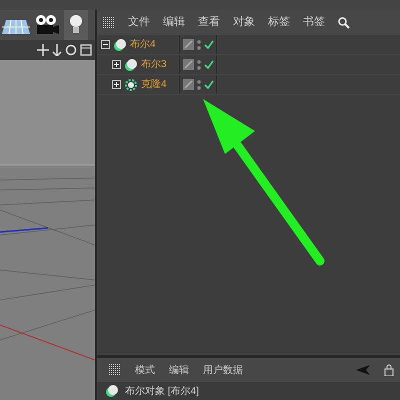  I want to click on object-name: 布尔3, so click(154, 64).